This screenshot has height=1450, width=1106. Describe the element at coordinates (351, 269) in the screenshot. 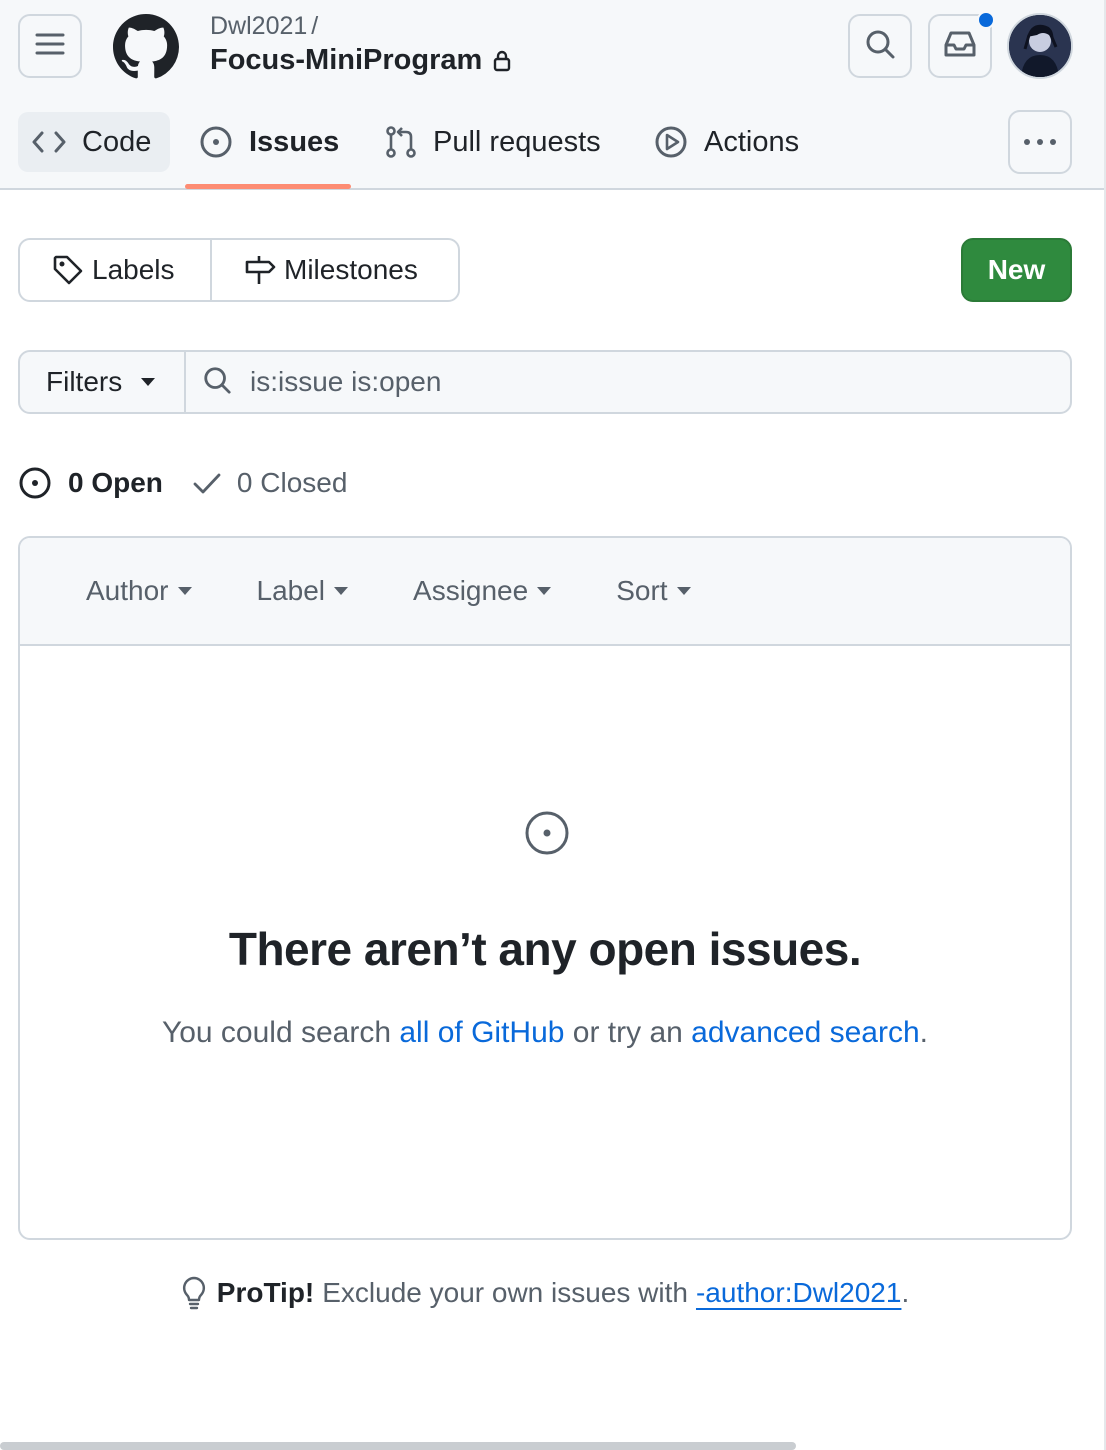

I see `milestones-label: Milestones` at that location.